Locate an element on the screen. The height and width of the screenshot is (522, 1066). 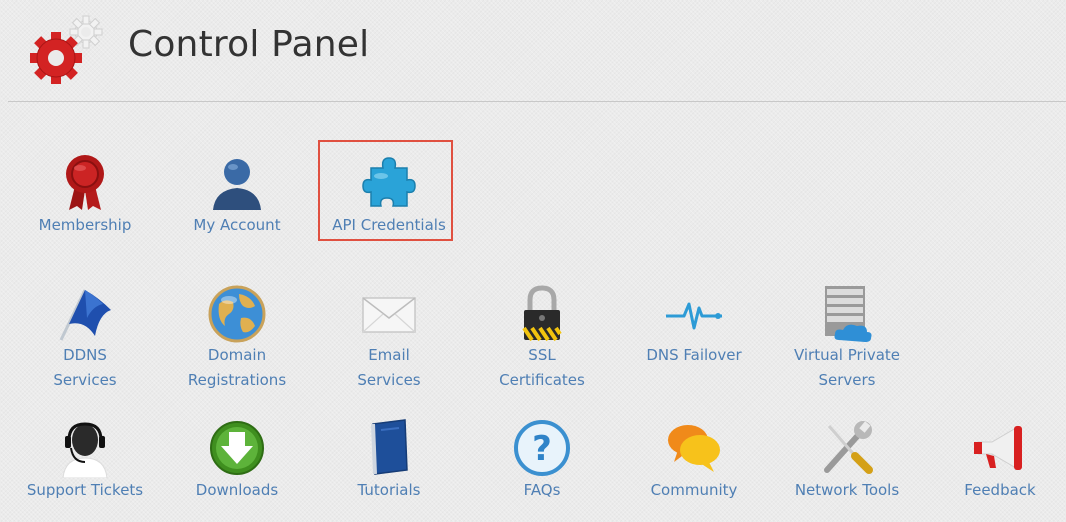
tutorials-tile: Tutorials is located at coordinates (389, 463).